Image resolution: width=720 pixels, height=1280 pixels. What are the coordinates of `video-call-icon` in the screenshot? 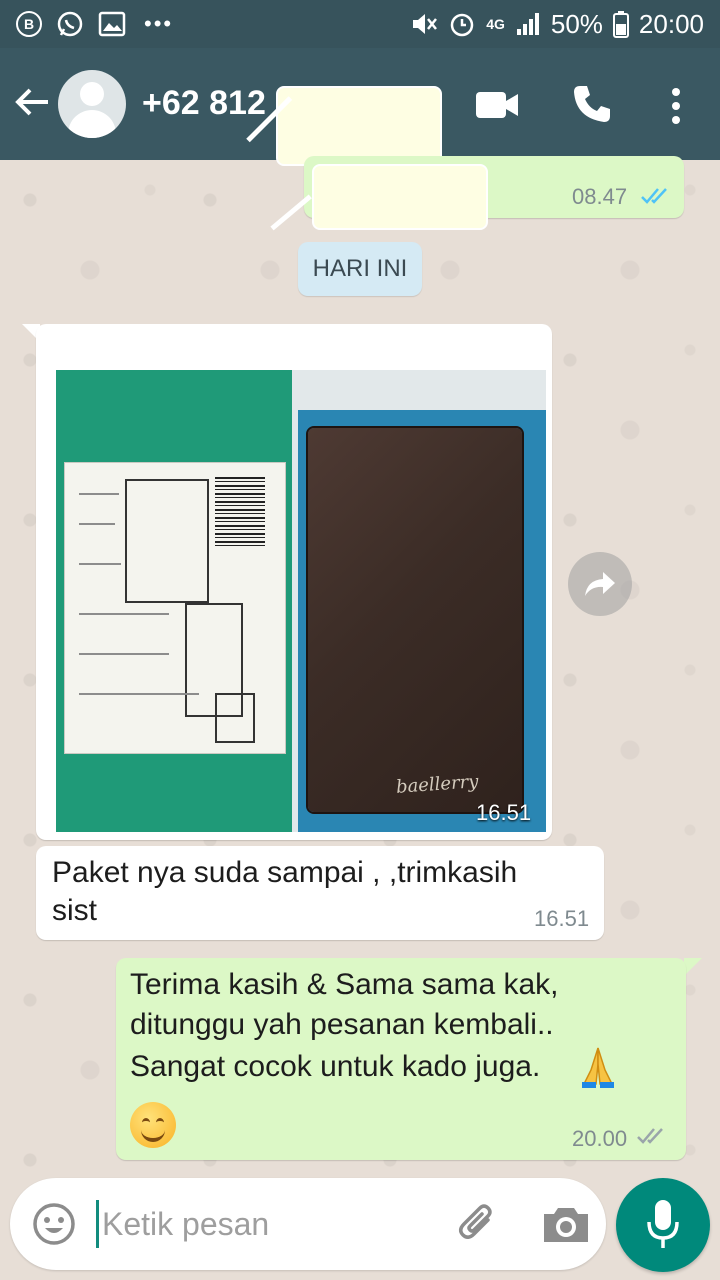 It's located at (497, 105).